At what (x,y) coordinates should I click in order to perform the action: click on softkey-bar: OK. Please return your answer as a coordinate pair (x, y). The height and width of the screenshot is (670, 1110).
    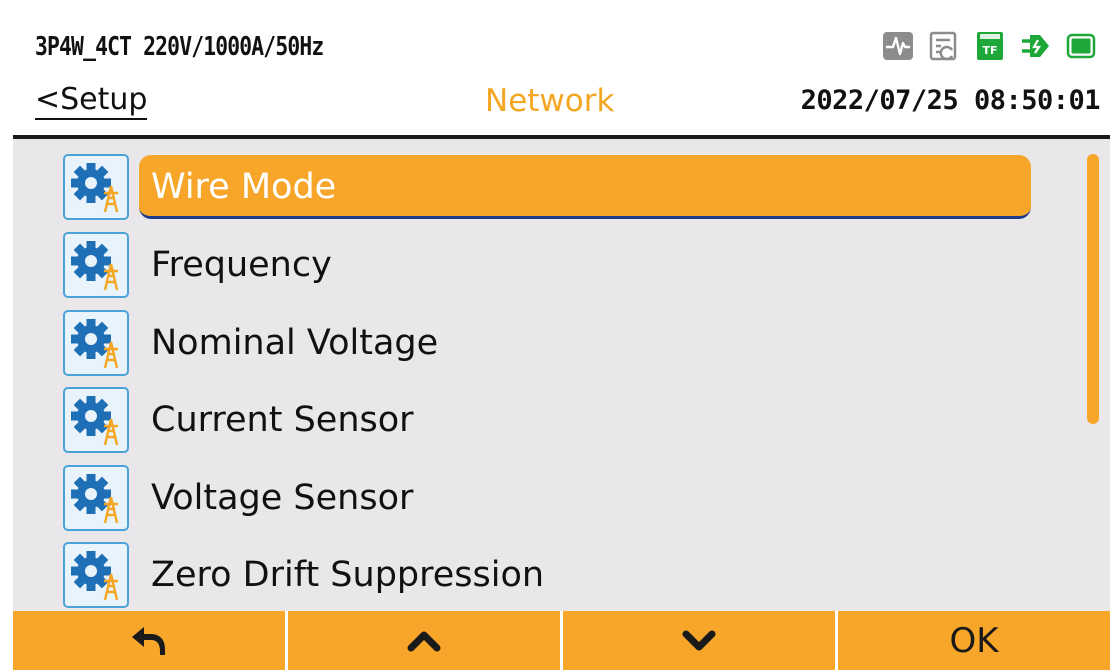
    Looking at the image, I should click on (561, 640).